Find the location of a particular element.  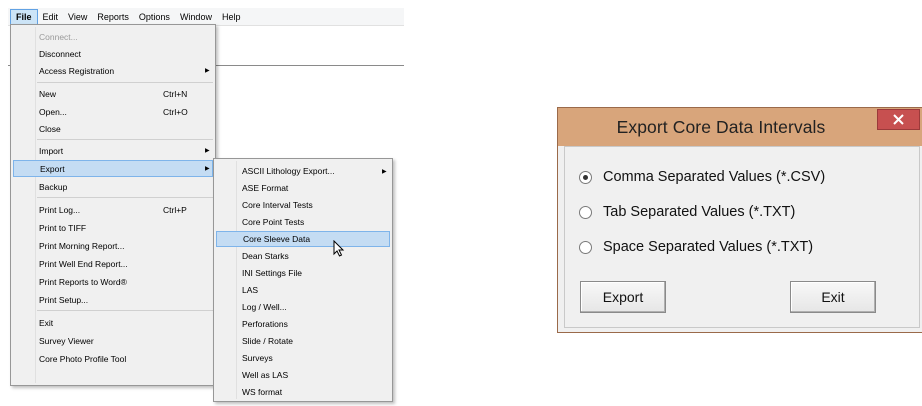

menu-item-label: Backup is located at coordinates (53, 186).